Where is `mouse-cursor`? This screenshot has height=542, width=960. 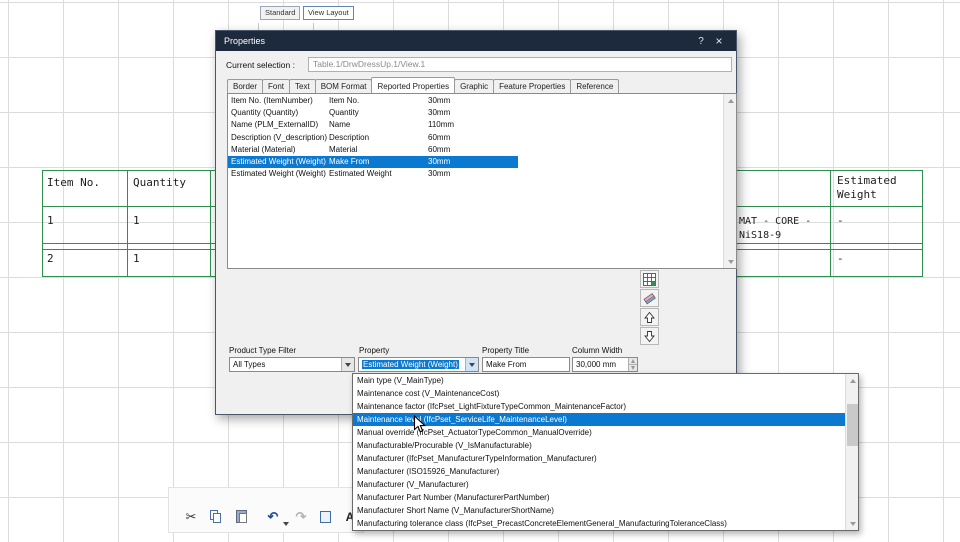
mouse-cursor is located at coordinates (419, 424).